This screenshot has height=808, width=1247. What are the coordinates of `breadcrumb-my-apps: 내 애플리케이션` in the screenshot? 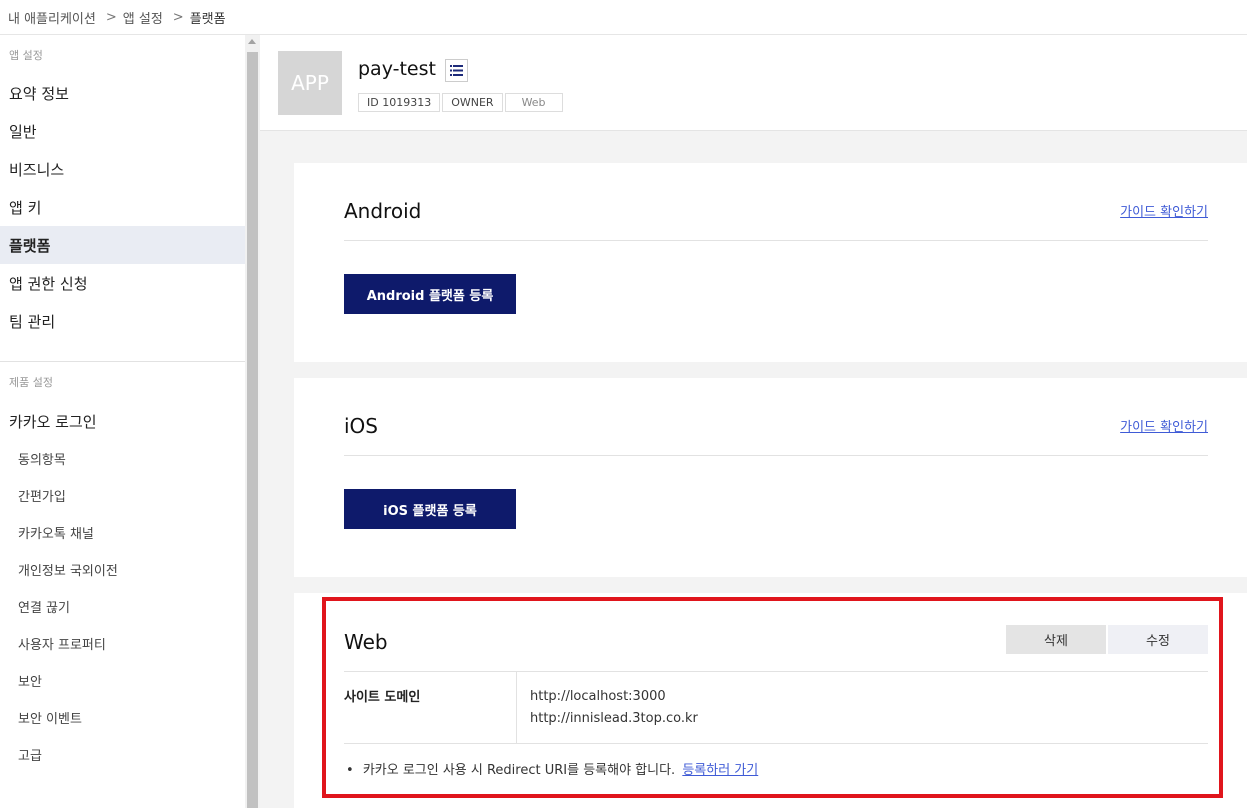 It's located at (52, 17).